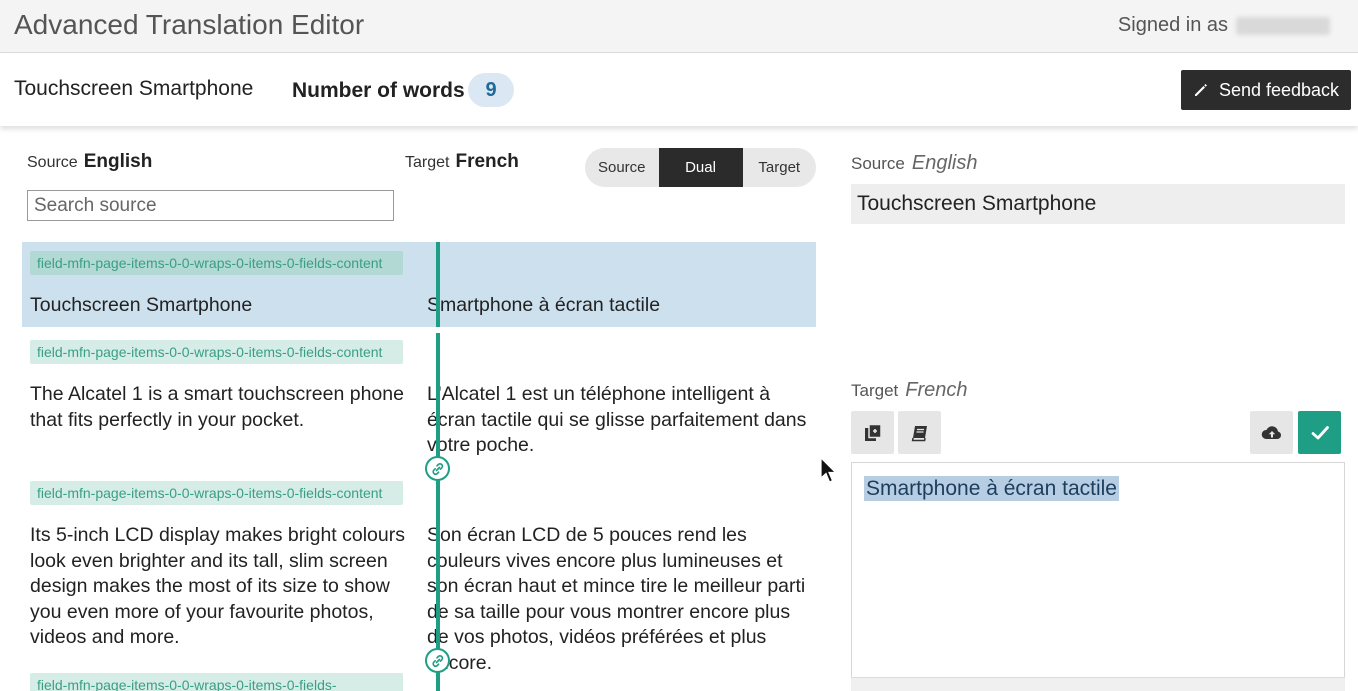 The width and height of the screenshot is (1358, 691). What do you see at coordinates (1283, 25) in the screenshot?
I see `user-email-redacted` at bounding box center [1283, 25].